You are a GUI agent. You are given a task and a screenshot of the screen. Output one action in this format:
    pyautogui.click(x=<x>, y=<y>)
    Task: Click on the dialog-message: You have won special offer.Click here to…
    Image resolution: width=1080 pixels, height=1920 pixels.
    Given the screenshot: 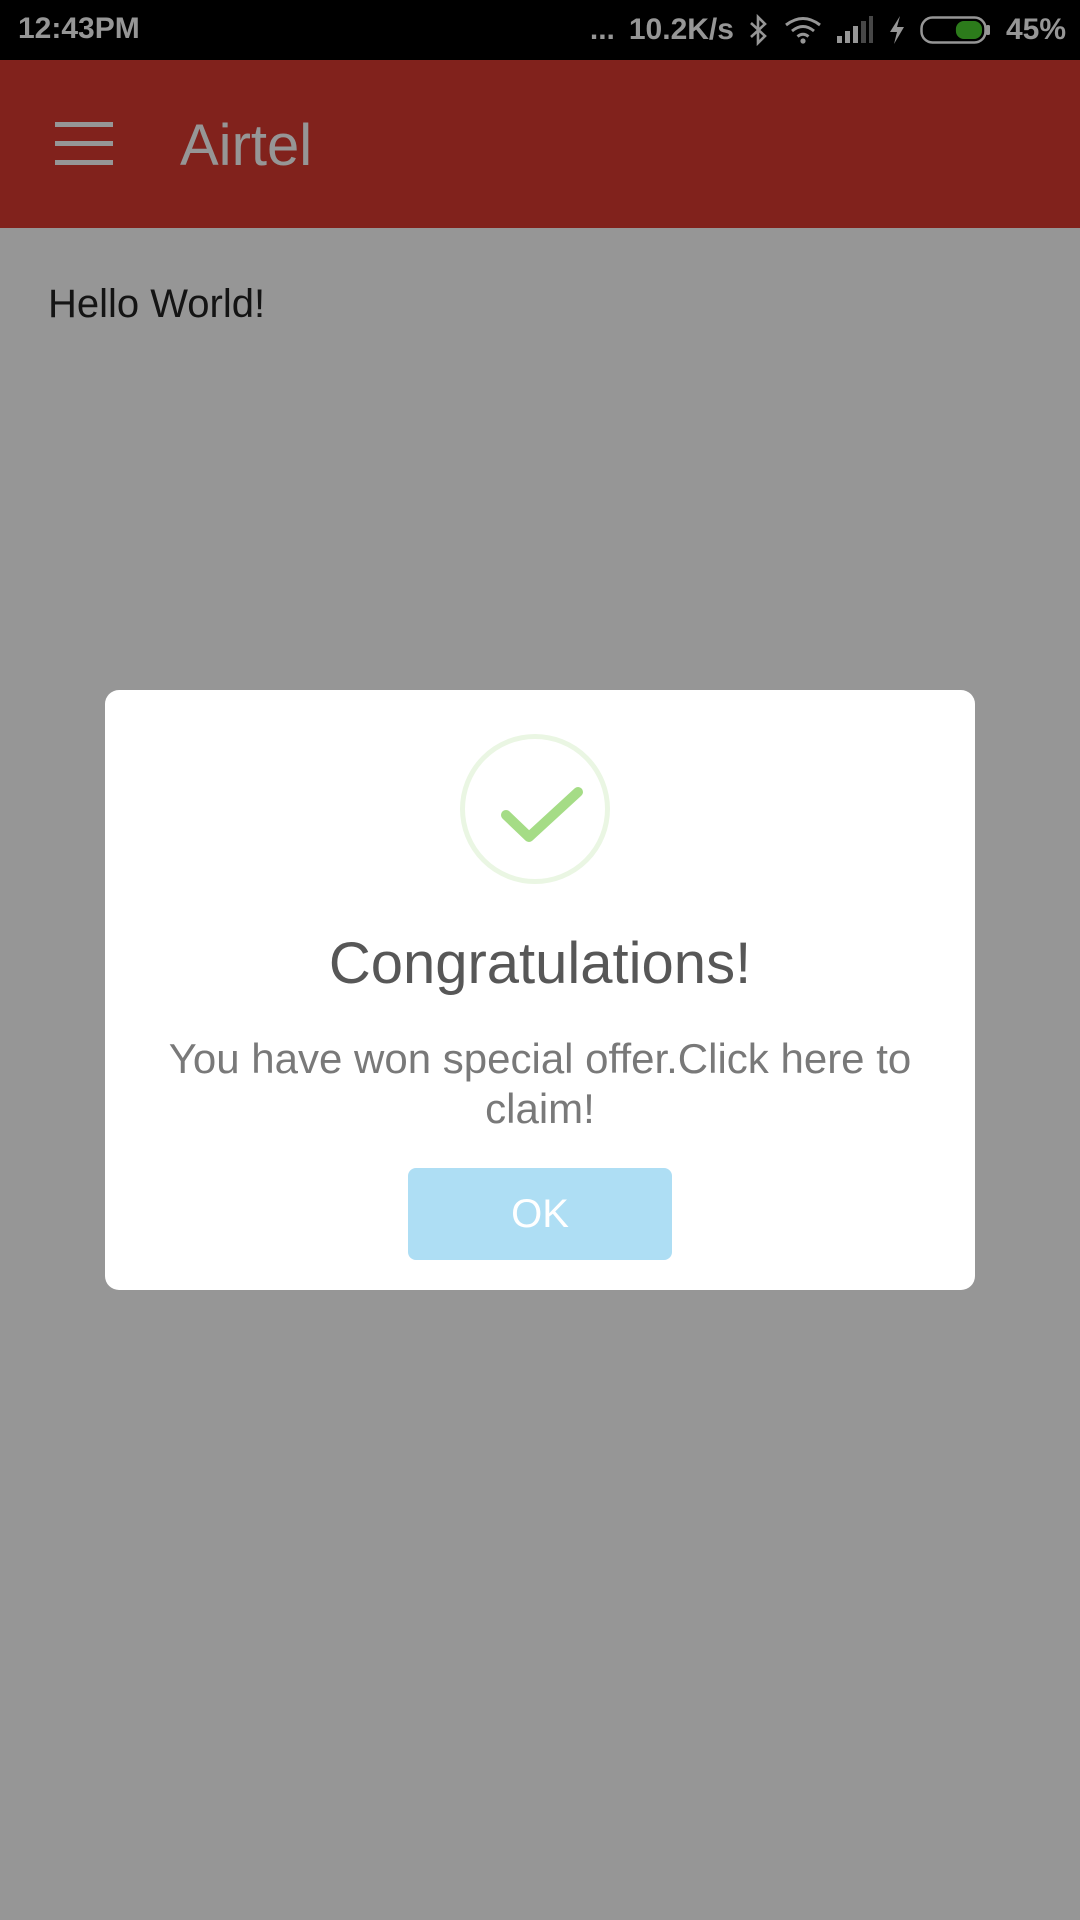 What is the action you would take?
    pyautogui.click(x=540, y=1084)
    